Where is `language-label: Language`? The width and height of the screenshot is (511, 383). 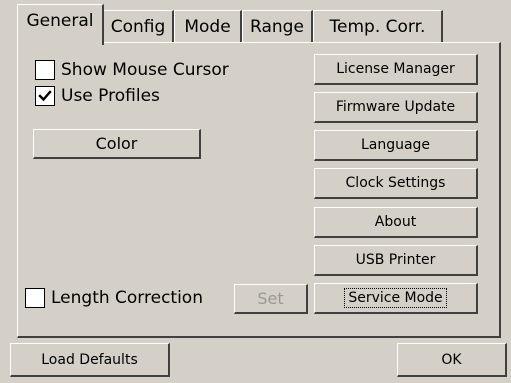
language-label: Language is located at coordinates (395, 145).